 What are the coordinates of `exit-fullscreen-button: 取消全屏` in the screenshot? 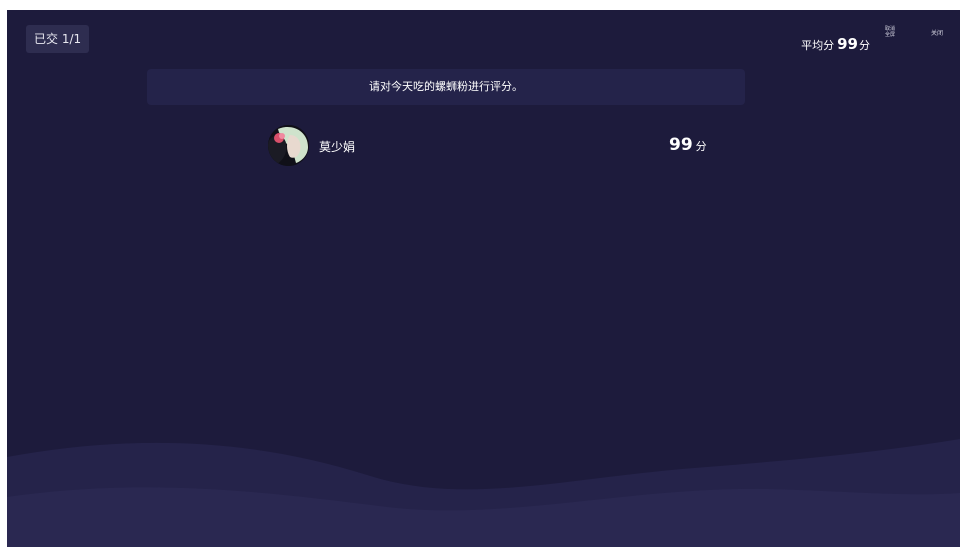 It's located at (890, 32).